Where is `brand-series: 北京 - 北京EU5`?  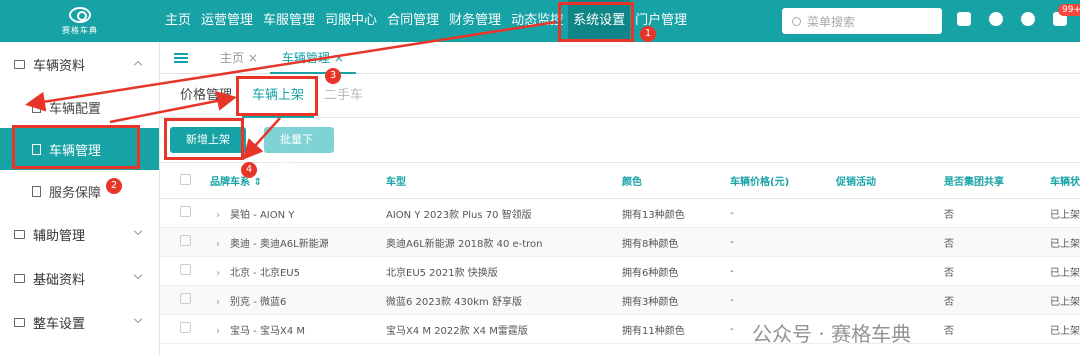 brand-series: 北京 - 北京EU5 is located at coordinates (265, 273).